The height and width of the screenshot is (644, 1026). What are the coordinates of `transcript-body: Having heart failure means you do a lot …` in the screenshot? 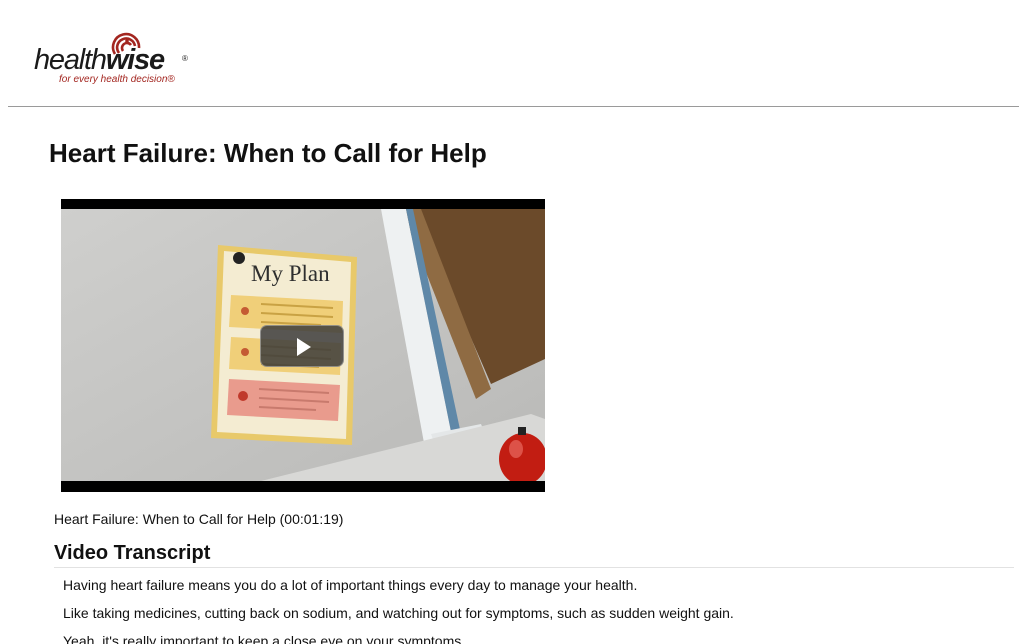 It's located at (533, 610).